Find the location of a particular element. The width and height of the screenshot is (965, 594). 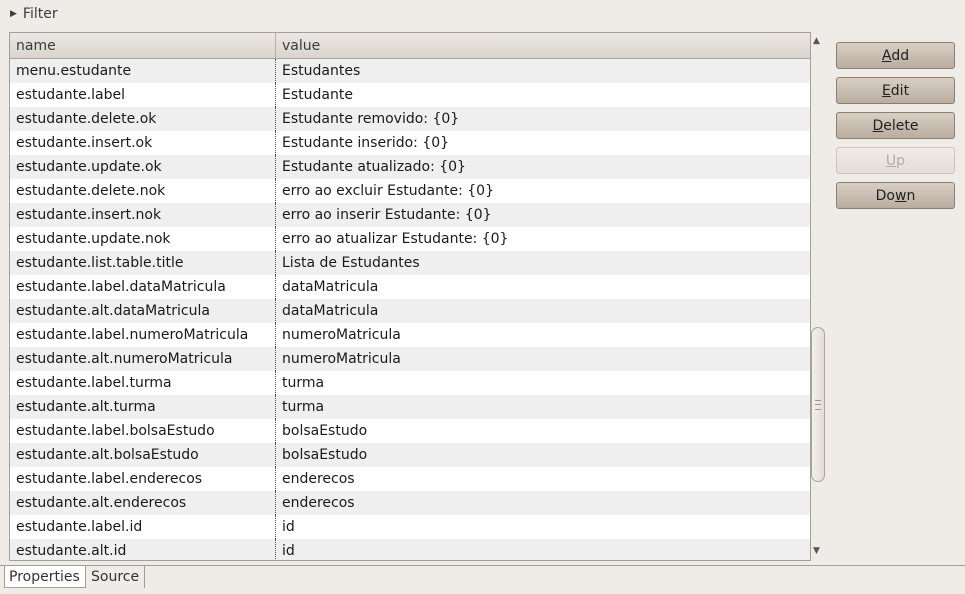

table-row: estudante.alt.enderecos enderecos is located at coordinates (410, 503).